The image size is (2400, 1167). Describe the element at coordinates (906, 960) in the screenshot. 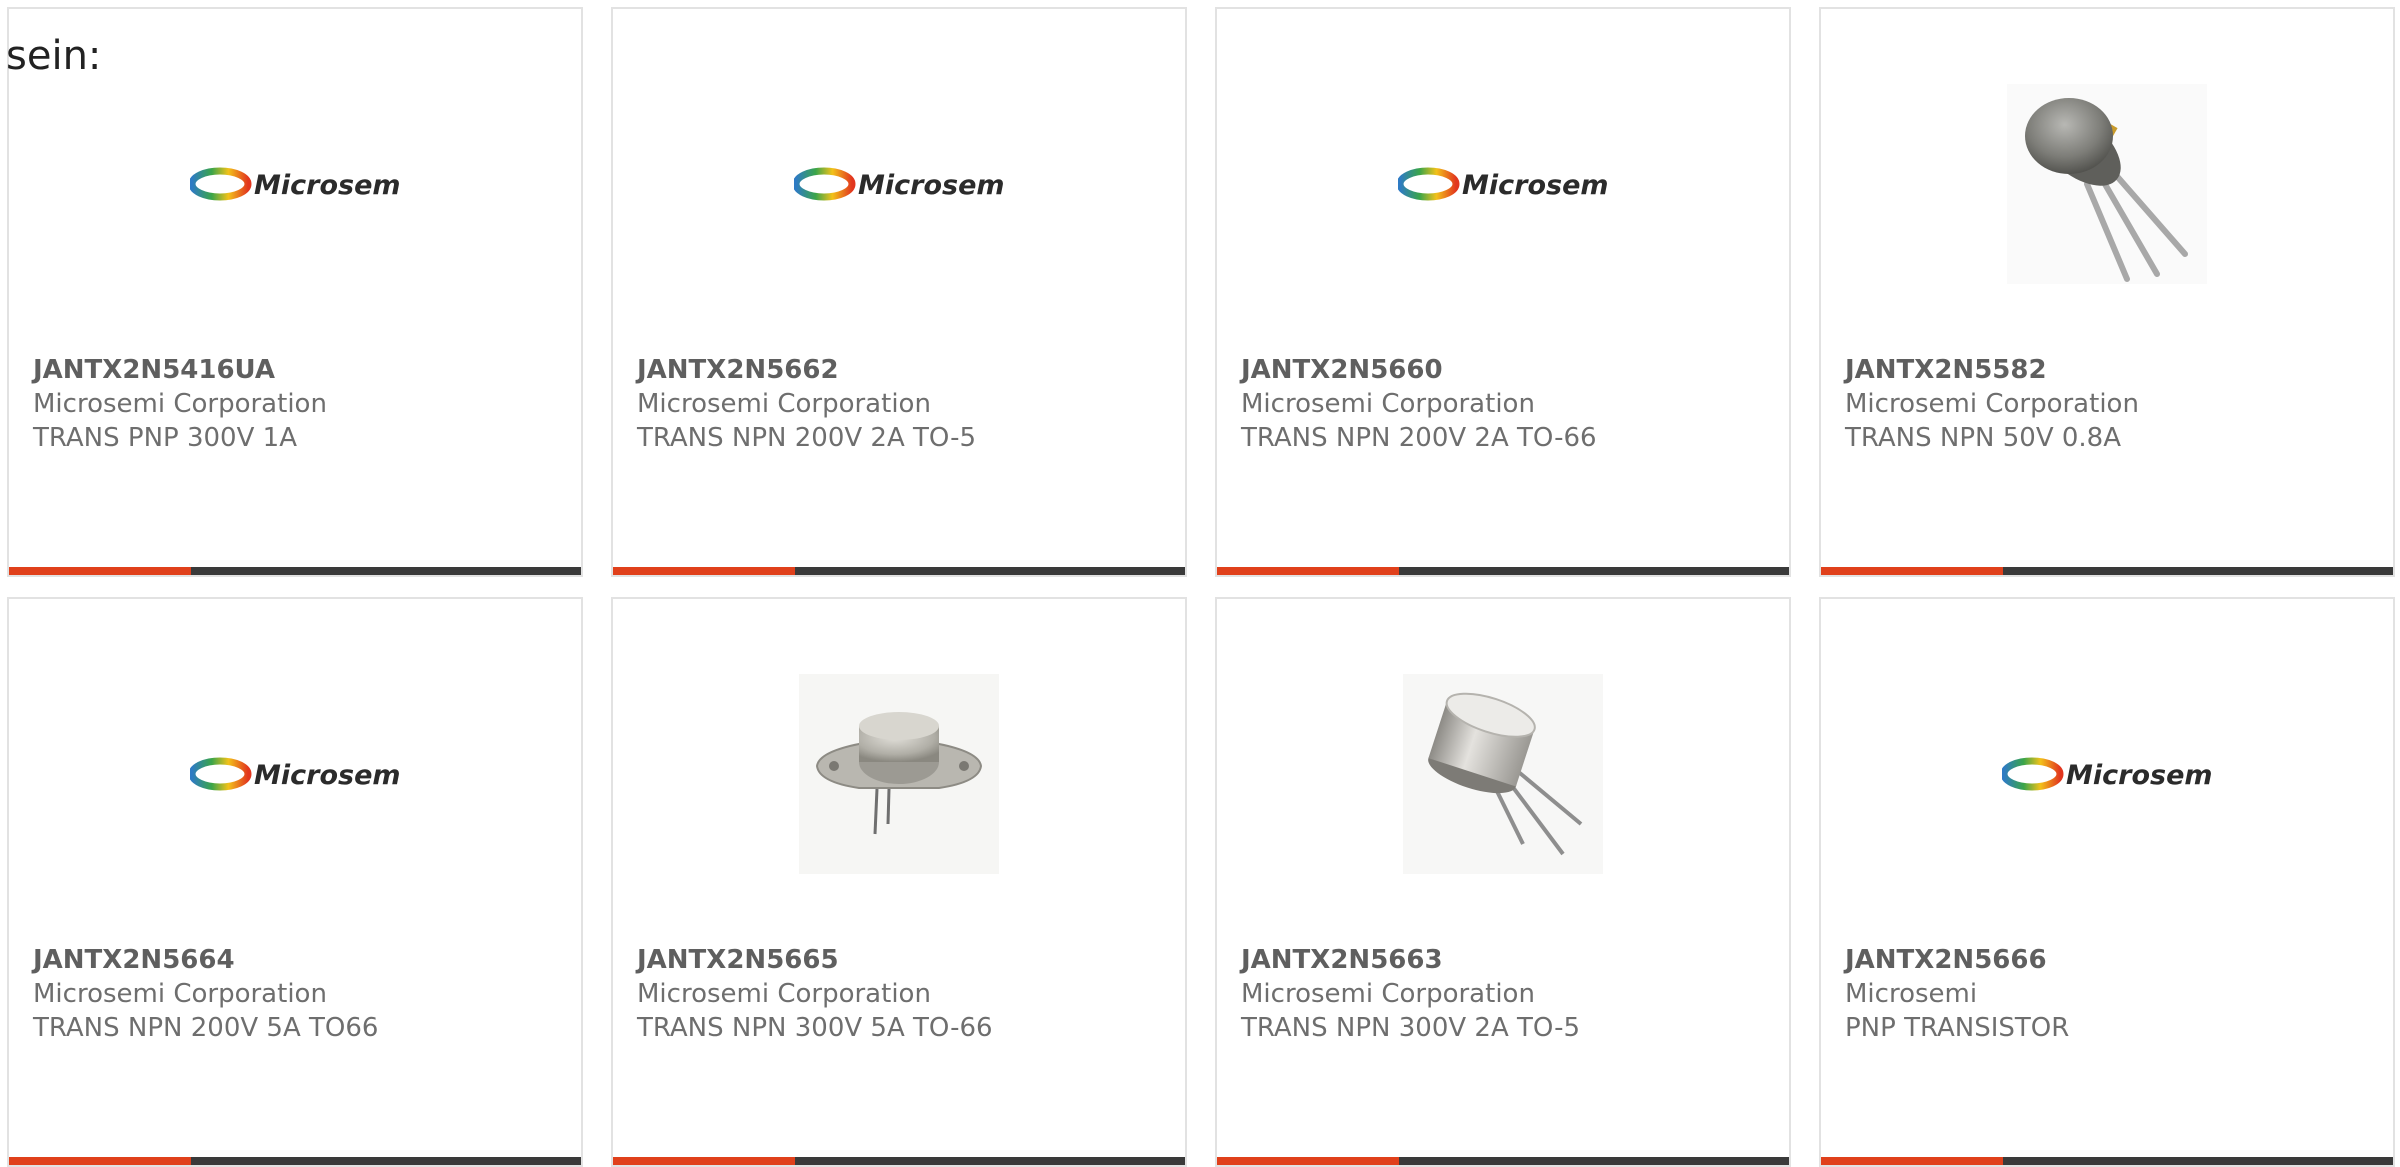

I see `part-number: JANTX2N5665` at that location.